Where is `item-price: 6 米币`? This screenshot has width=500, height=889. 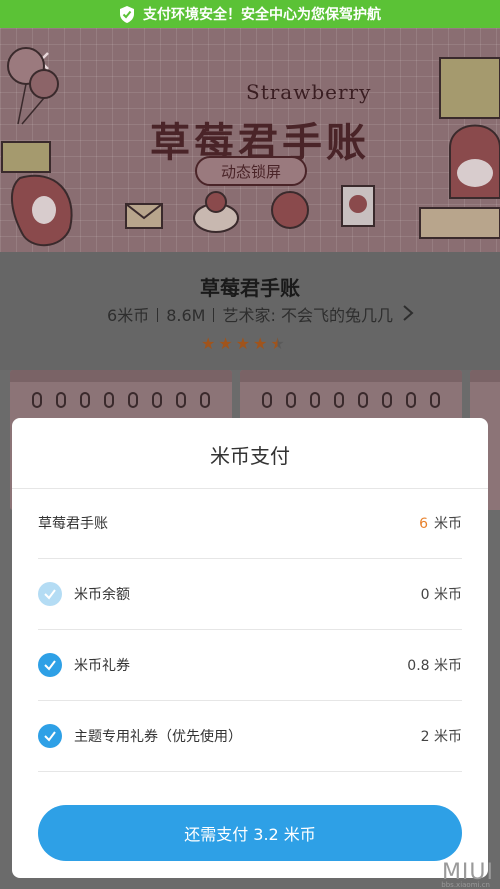
item-price: 6 米币 is located at coordinates (440, 524).